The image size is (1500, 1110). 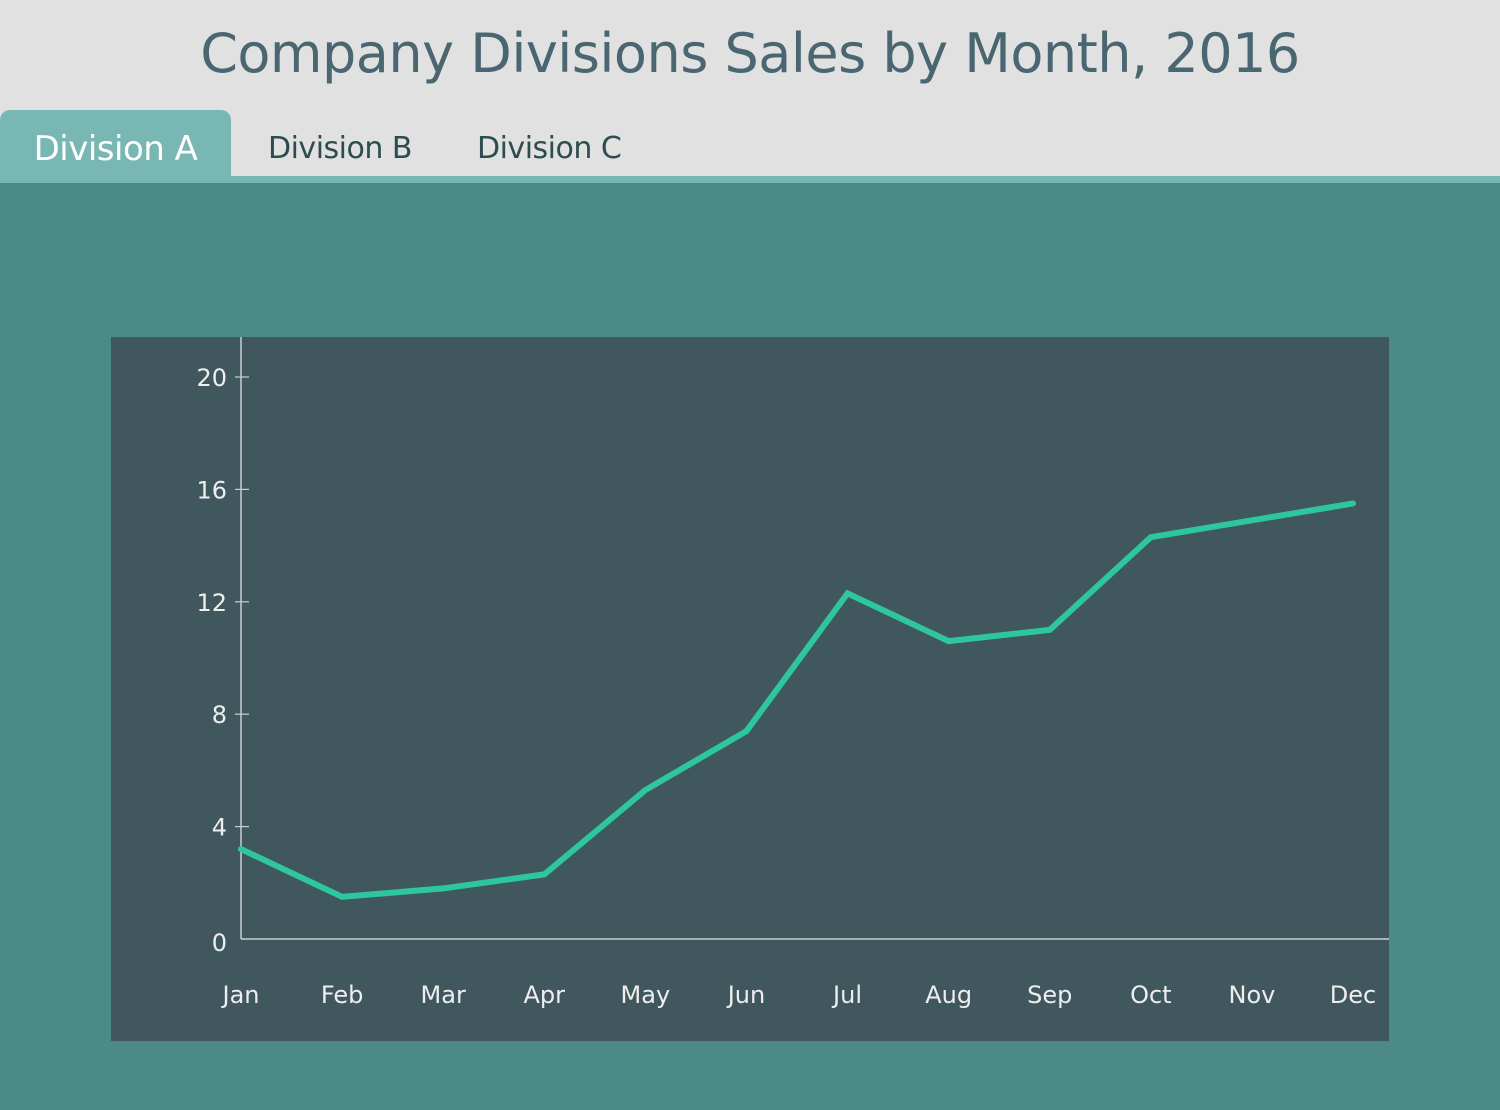 I want to click on x-tick-label: Mar, so click(x=443, y=995).